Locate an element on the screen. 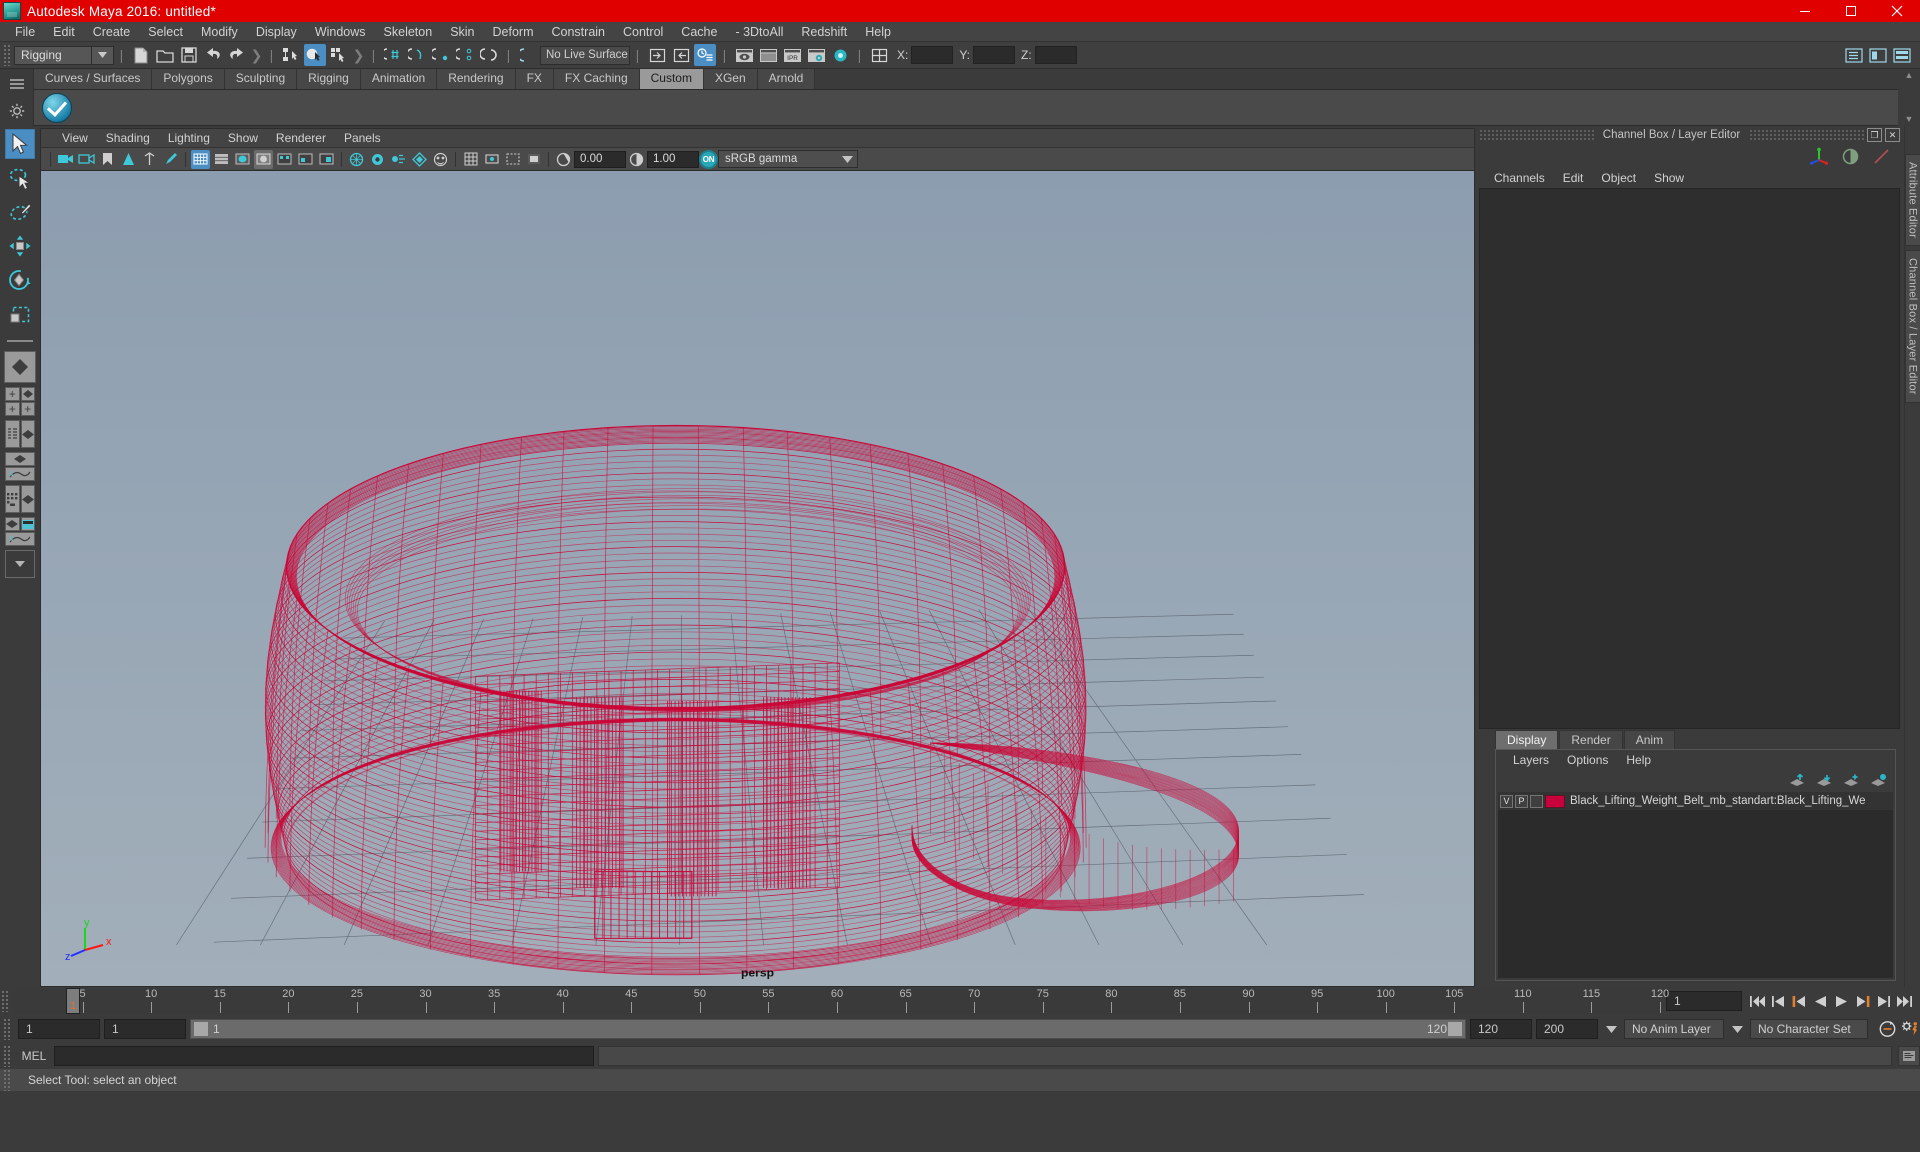 The width and height of the screenshot is (1920, 1152). hypershade-icon is located at coordinates (840, 55).